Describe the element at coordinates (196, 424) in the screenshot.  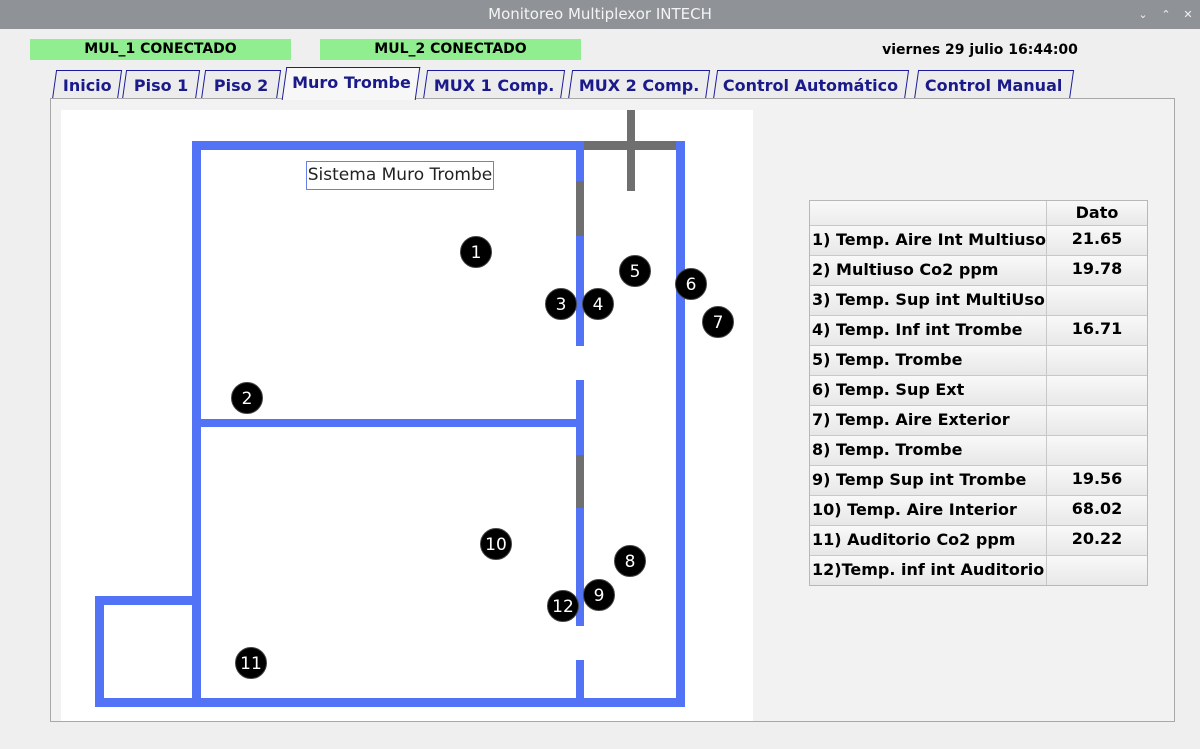
I see `wall-left` at that location.